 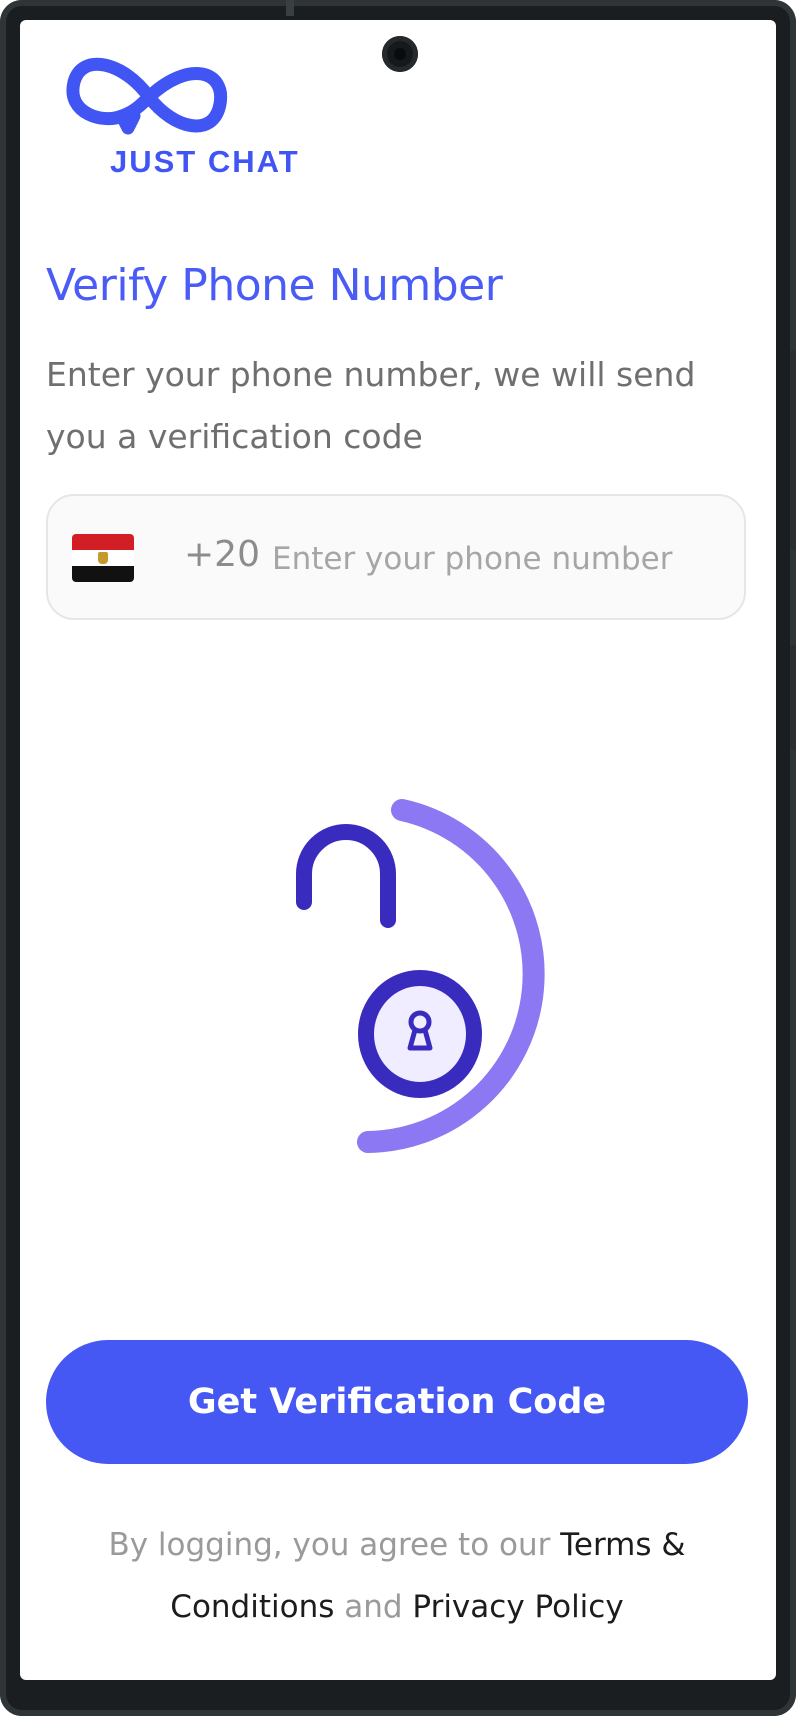 I want to click on phone-number-field: +20, so click(x=396, y=557).